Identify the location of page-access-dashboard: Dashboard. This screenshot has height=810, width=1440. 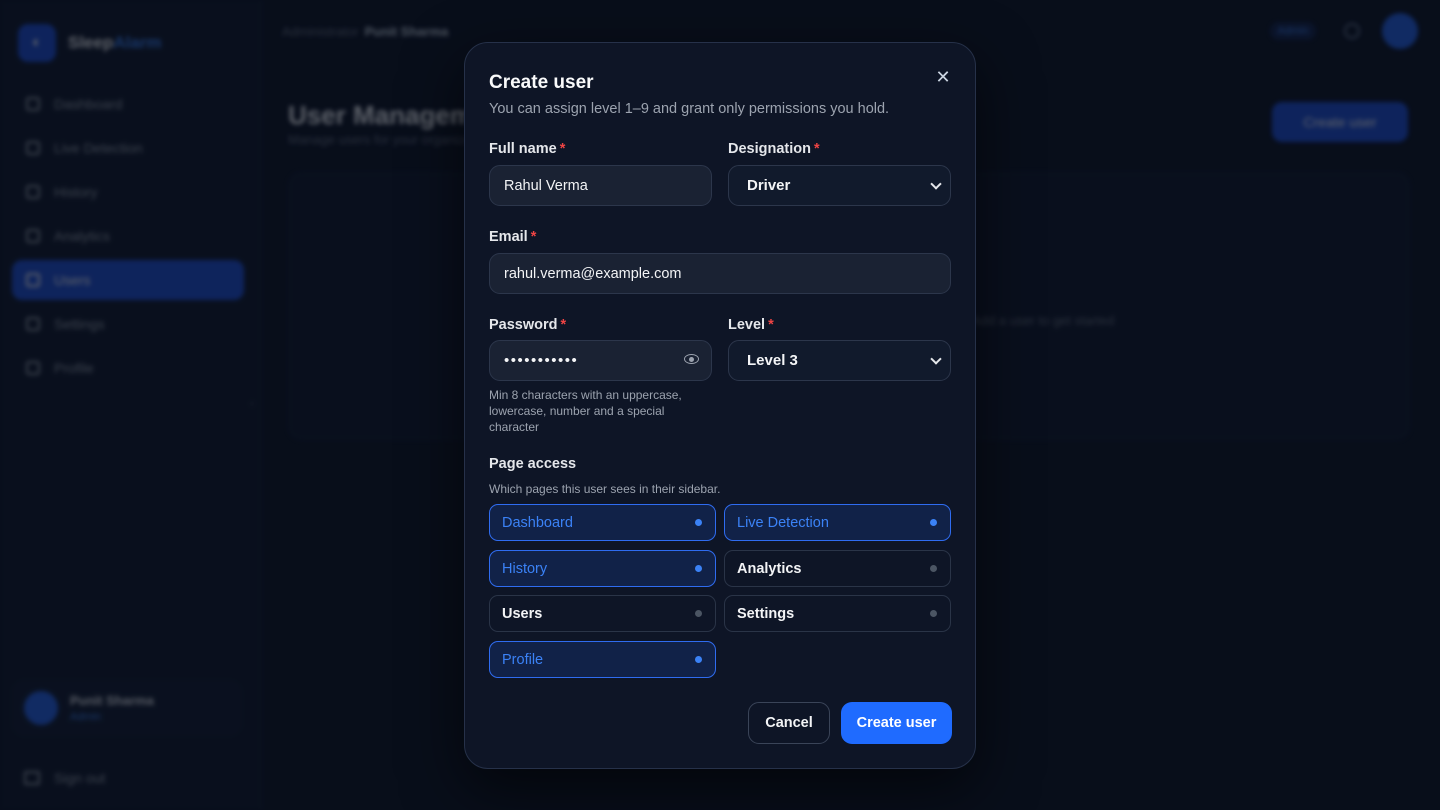
(602, 522).